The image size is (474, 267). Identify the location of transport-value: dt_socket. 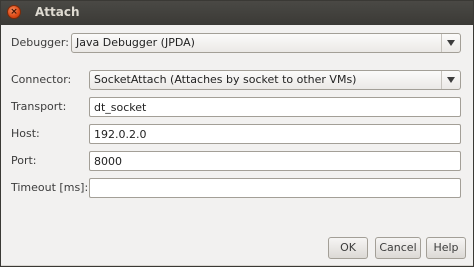
(120, 107).